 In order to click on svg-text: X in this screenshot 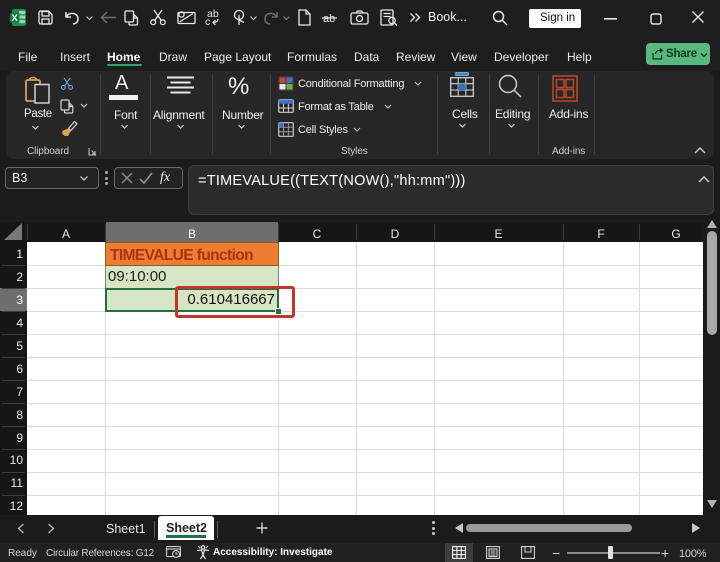, I will do `click(15, 18)`.